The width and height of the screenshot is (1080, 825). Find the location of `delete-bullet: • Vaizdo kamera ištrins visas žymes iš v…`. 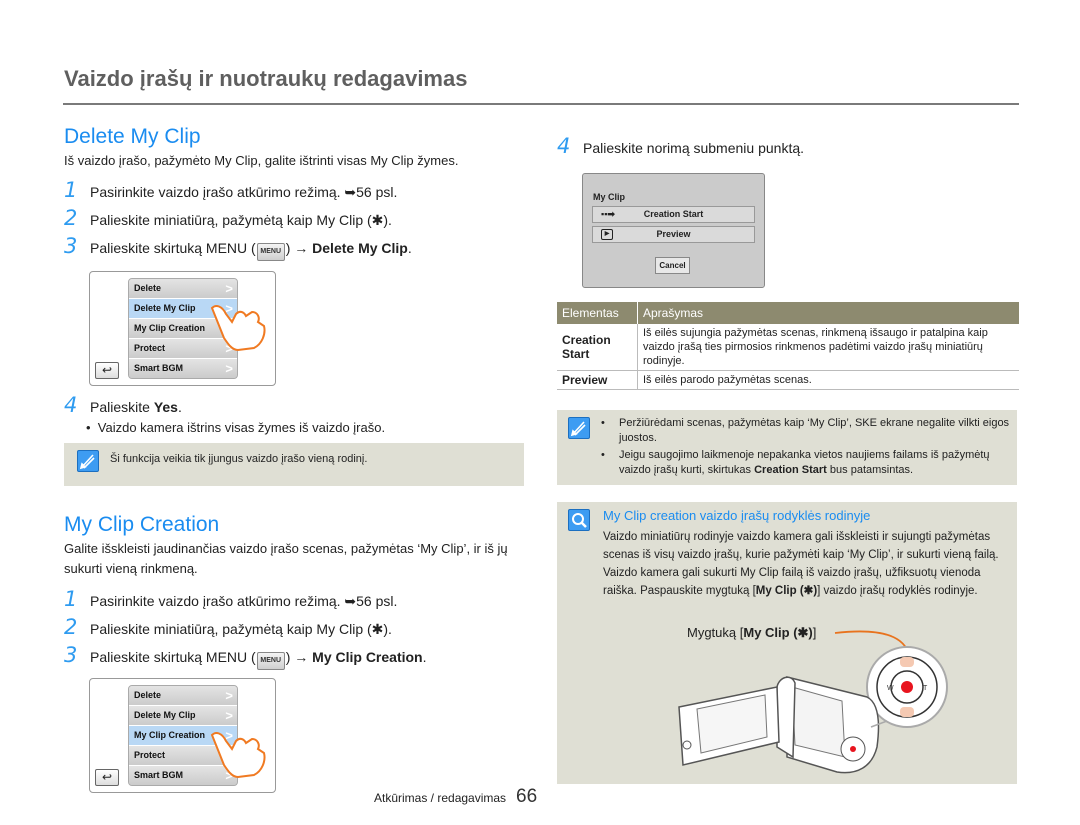

delete-bullet: • Vaizdo kamera ištrins visas žymes iš v… is located at coordinates (235, 427).